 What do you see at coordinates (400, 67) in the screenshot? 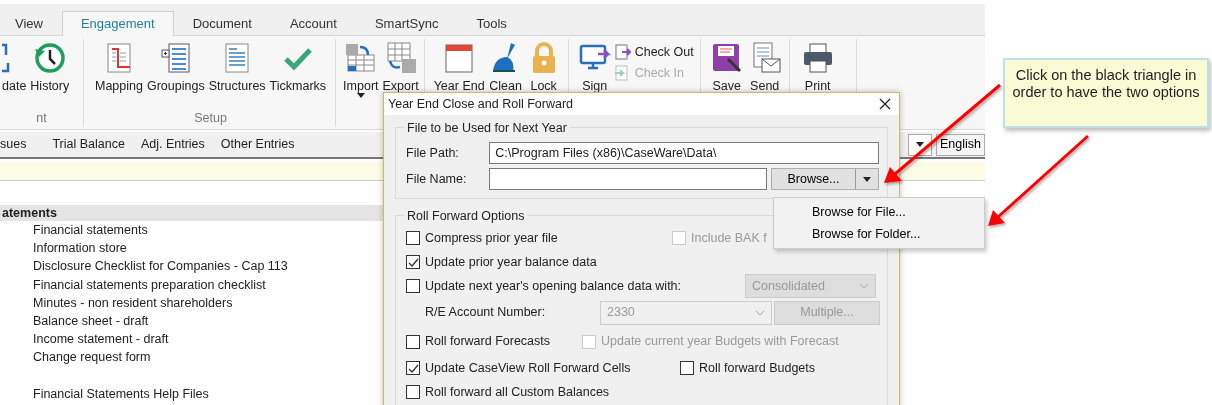
I see `ribbon-button: Export` at bounding box center [400, 67].